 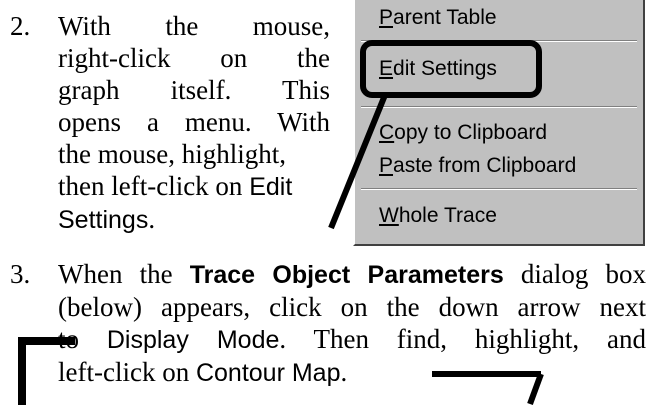 What do you see at coordinates (344, 372) in the screenshot?
I see `step-3-text-fragment: .` at bounding box center [344, 372].